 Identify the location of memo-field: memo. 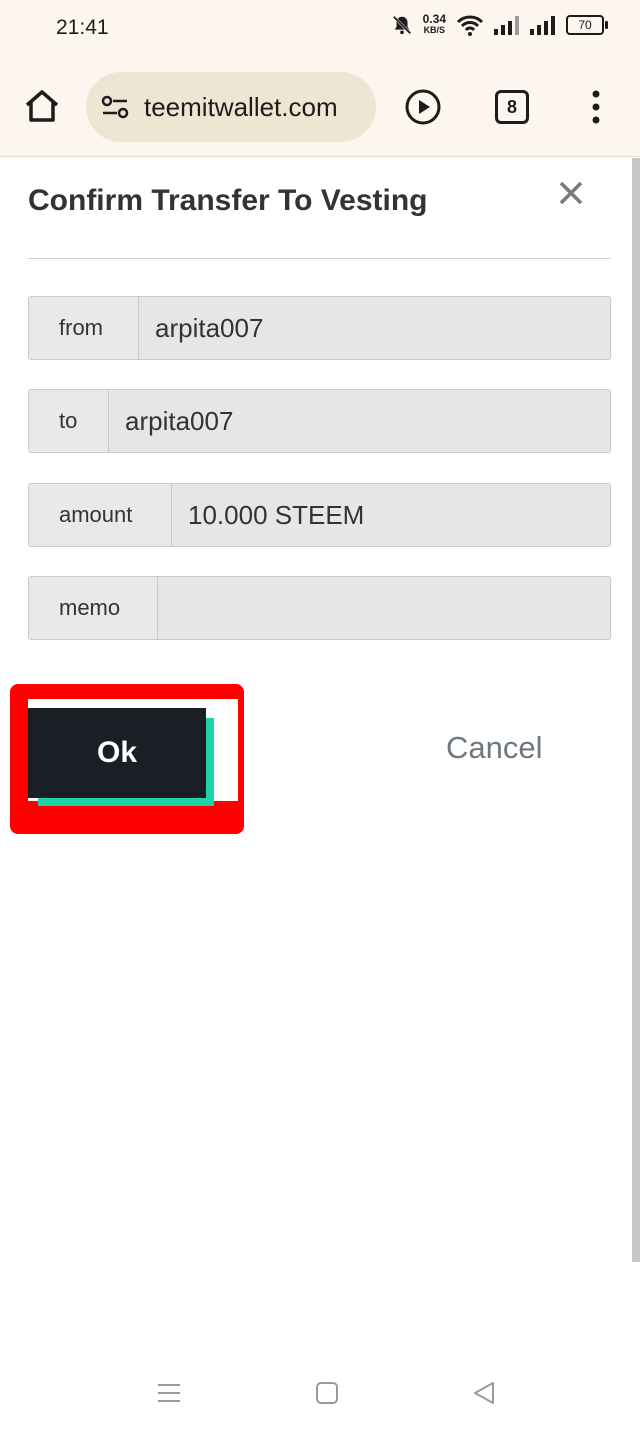
(319, 608).